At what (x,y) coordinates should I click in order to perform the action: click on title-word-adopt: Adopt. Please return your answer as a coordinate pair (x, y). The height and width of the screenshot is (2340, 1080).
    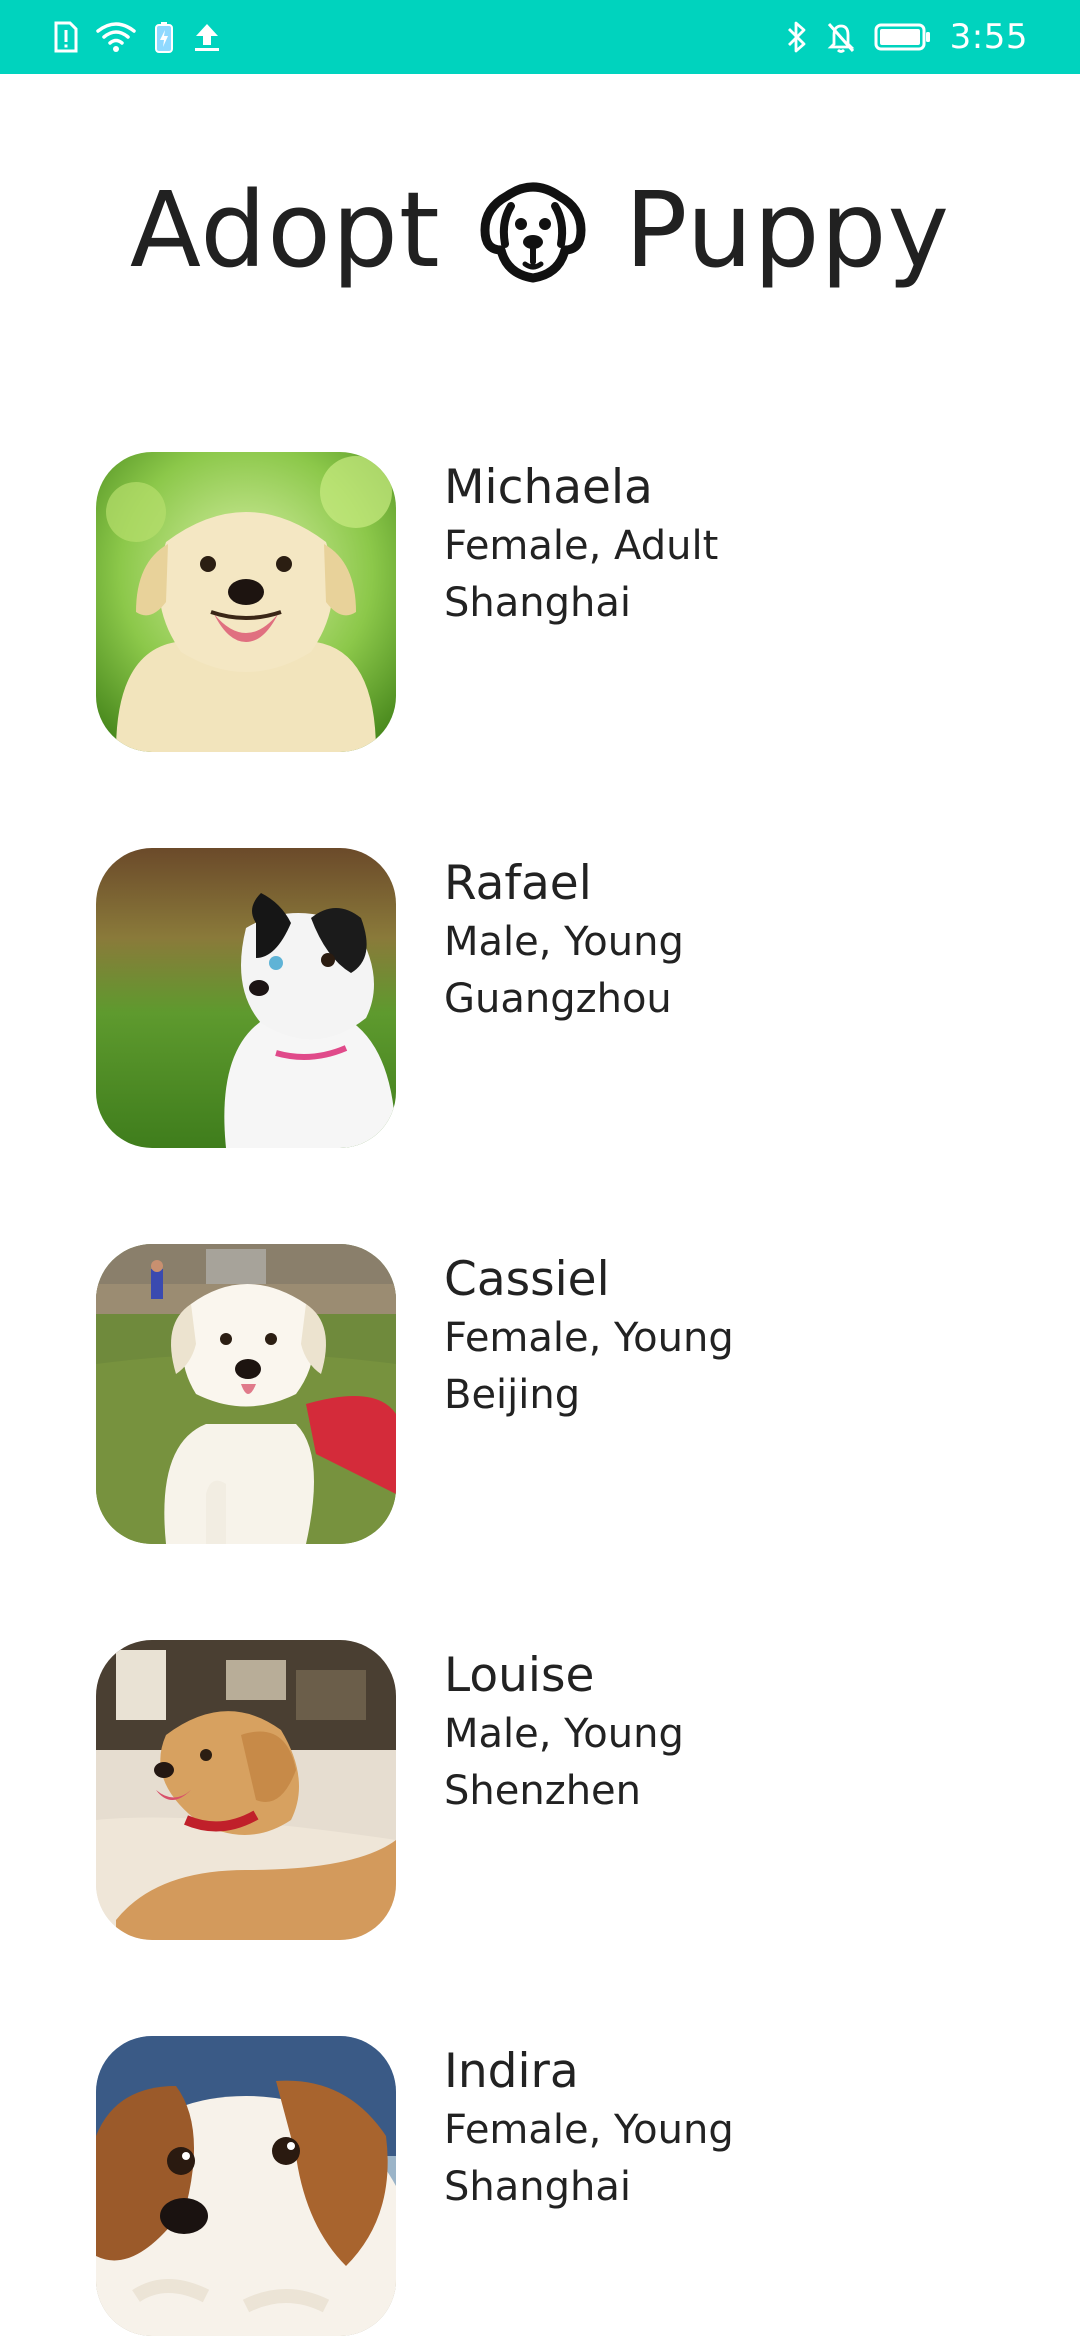
    Looking at the image, I should click on (285, 230).